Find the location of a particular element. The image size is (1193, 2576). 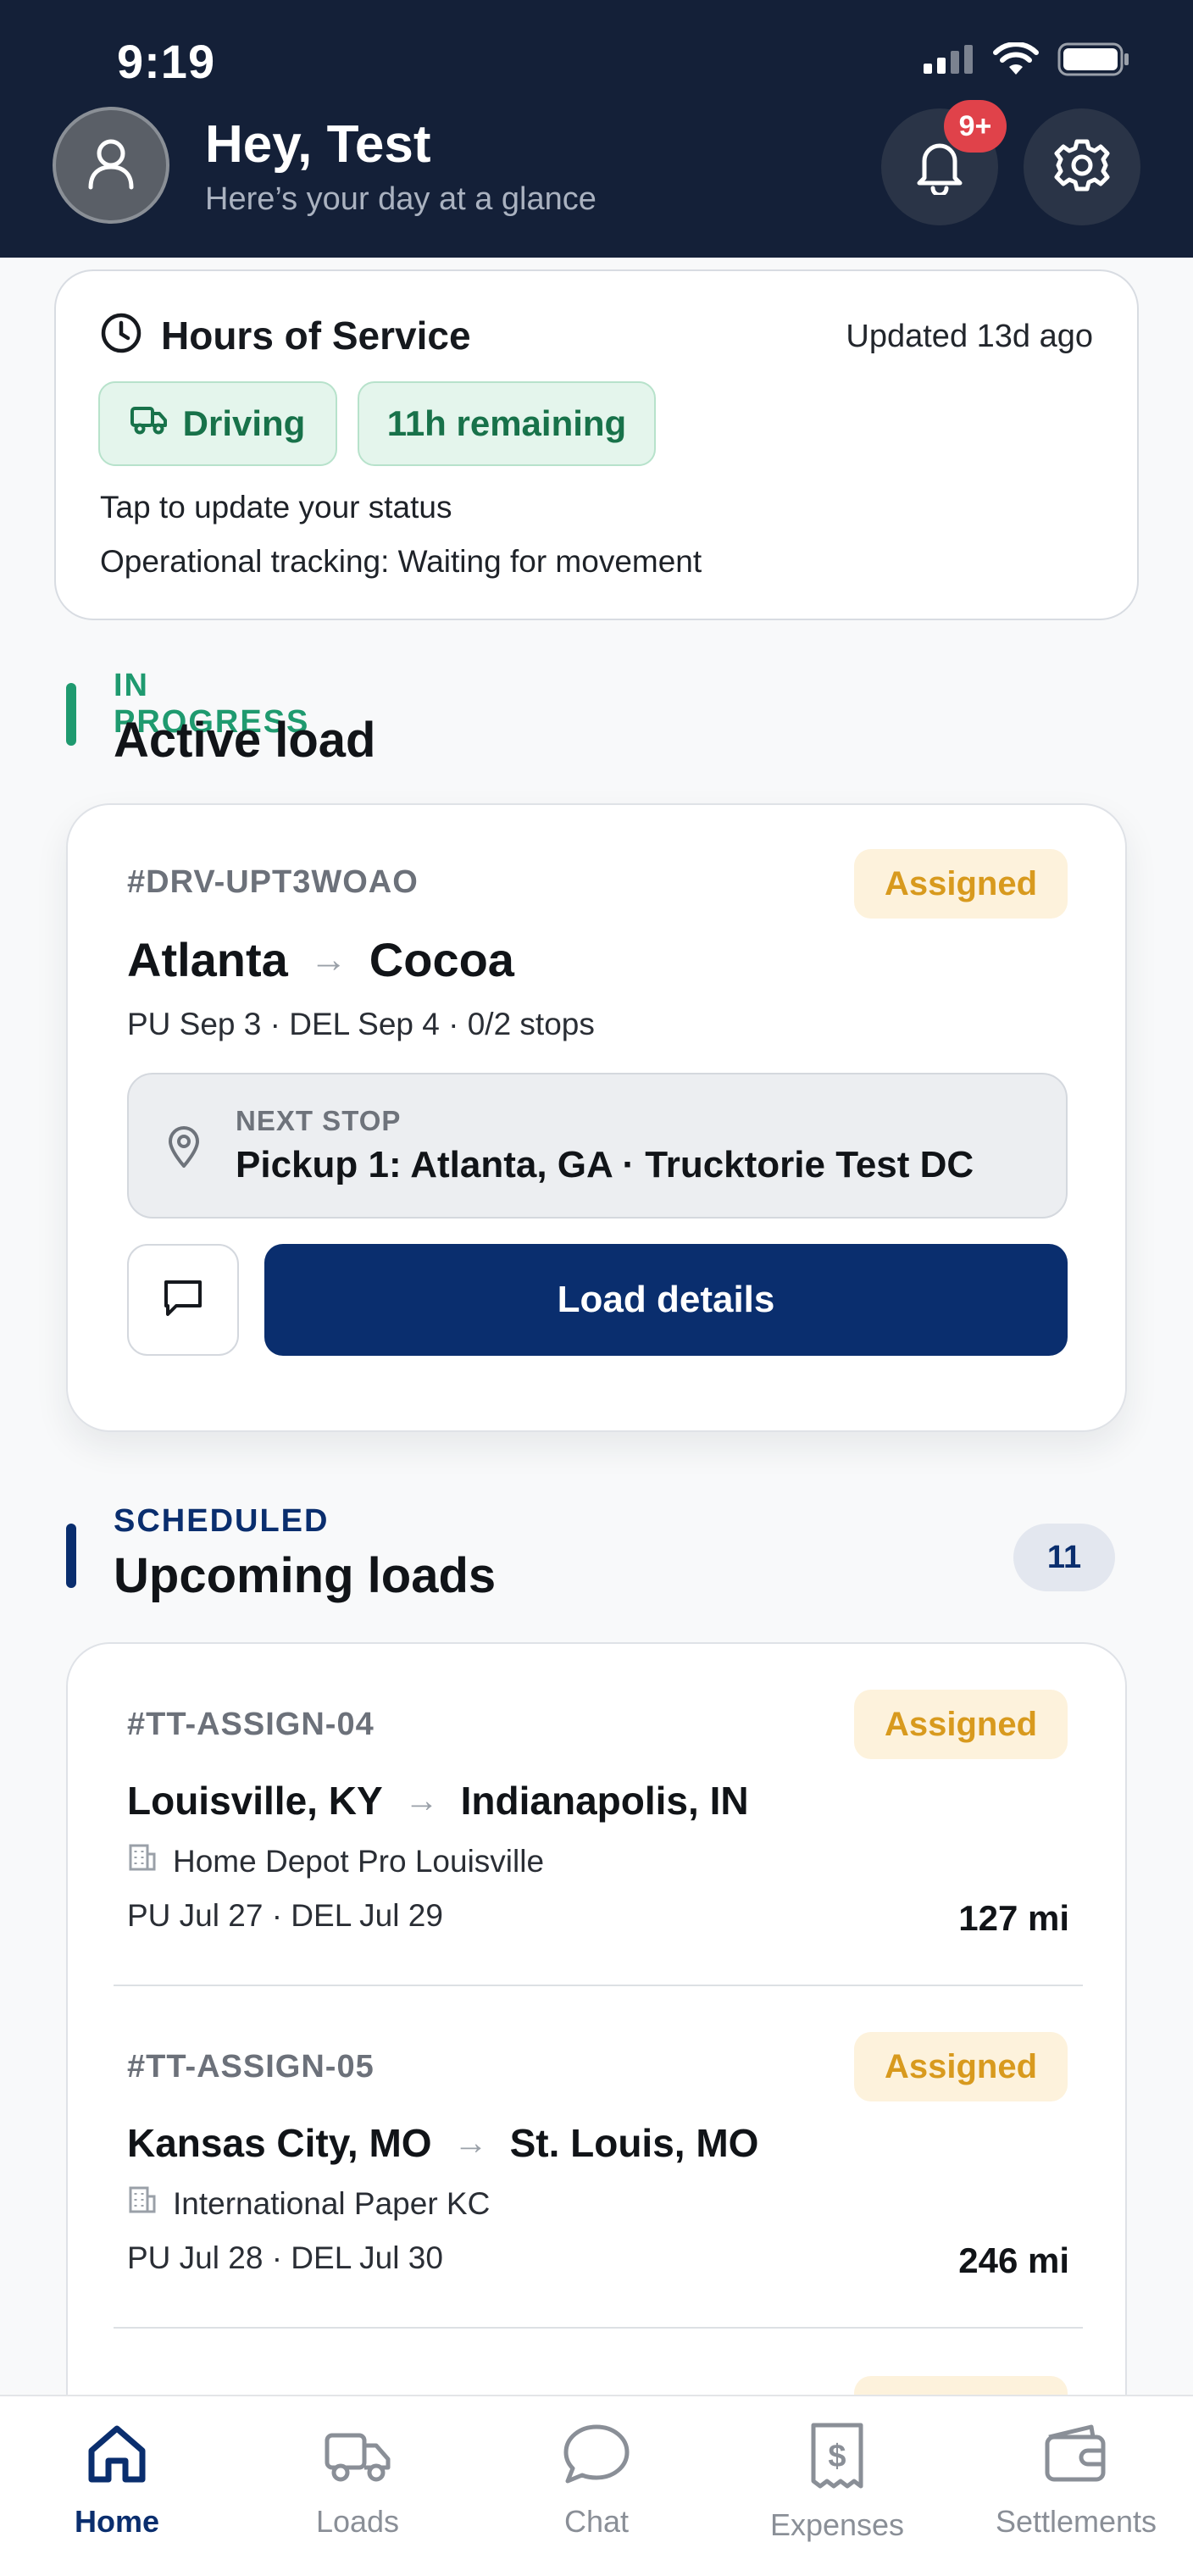

route: Kansas City, MO → St. Louis, MO is located at coordinates (442, 2143).